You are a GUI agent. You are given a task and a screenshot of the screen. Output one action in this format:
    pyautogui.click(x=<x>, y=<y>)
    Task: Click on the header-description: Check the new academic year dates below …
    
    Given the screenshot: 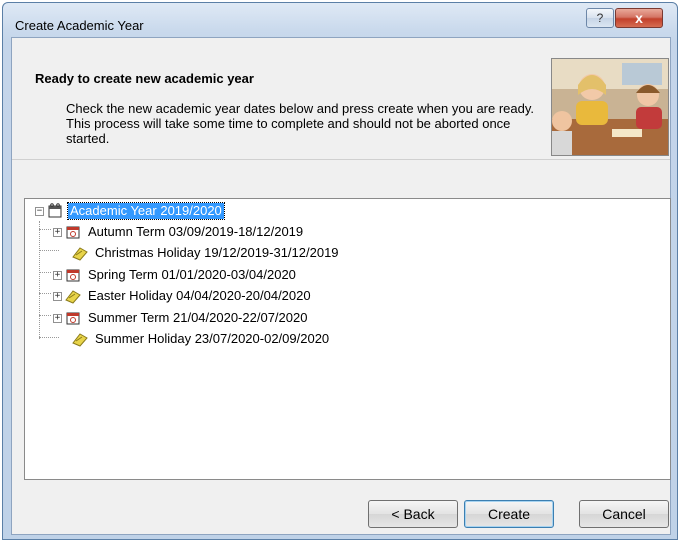 What is the action you would take?
    pyautogui.click(x=300, y=123)
    